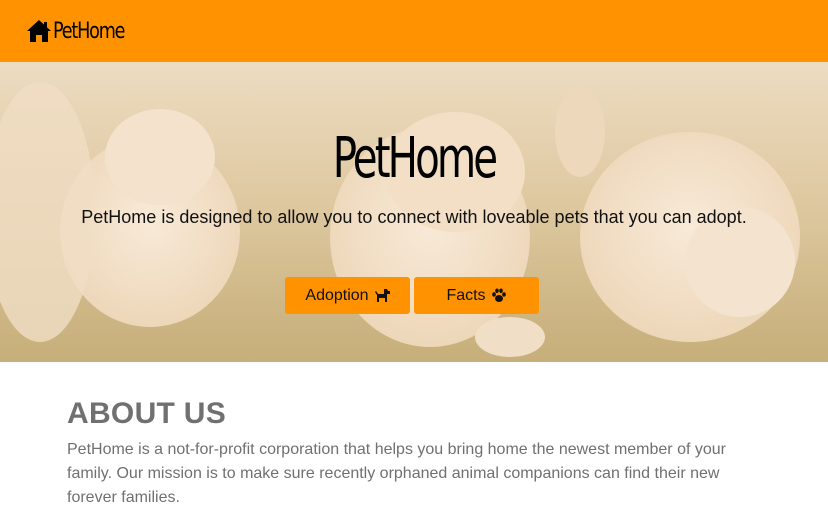 The image size is (828, 528). What do you see at coordinates (498, 295) in the screenshot?
I see `paw-icon` at bounding box center [498, 295].